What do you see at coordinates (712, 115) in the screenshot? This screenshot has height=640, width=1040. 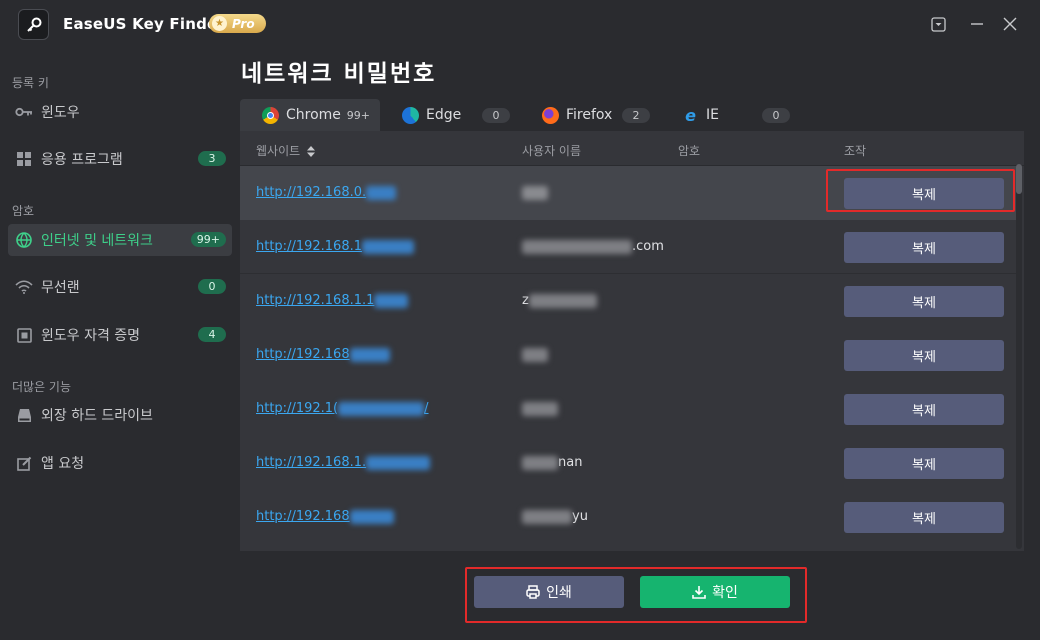 I see `tab-label: IE` at bounding box center [712, 115].